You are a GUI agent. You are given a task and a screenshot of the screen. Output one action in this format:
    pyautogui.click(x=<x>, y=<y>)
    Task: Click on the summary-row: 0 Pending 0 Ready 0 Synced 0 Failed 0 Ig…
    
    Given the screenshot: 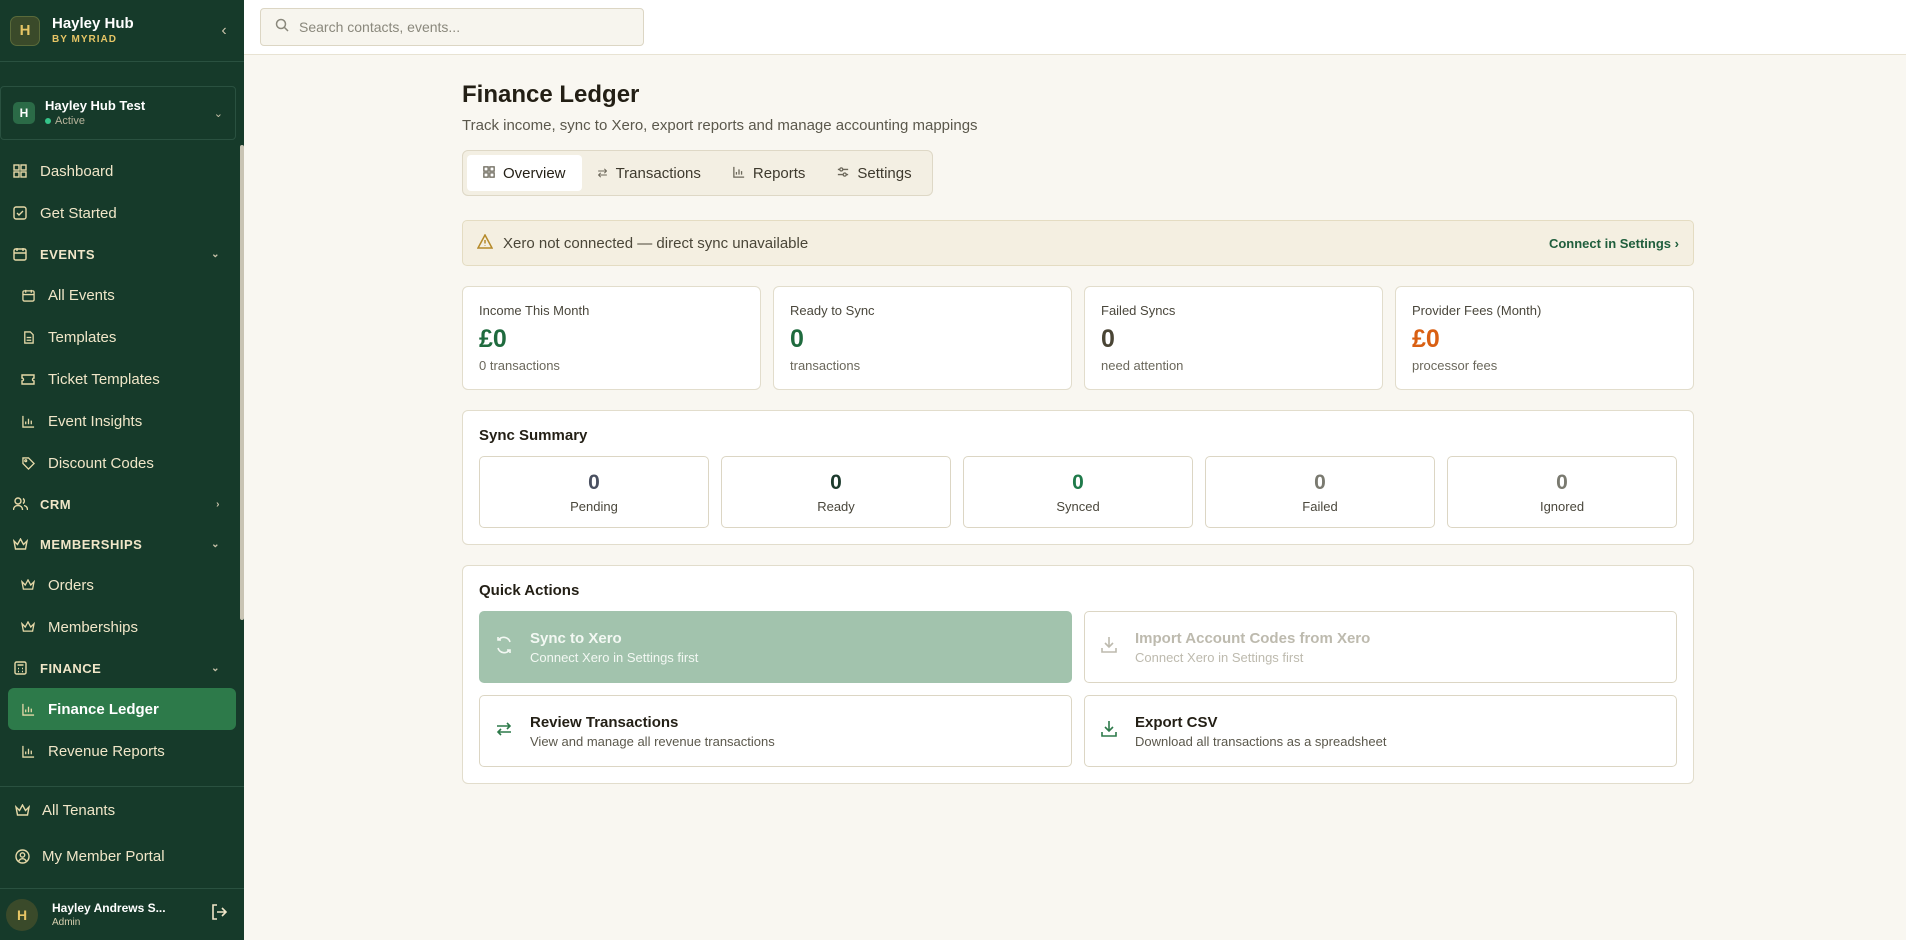 What is the action you would take?
    pyautogui.click(x=1078, y=492)
    